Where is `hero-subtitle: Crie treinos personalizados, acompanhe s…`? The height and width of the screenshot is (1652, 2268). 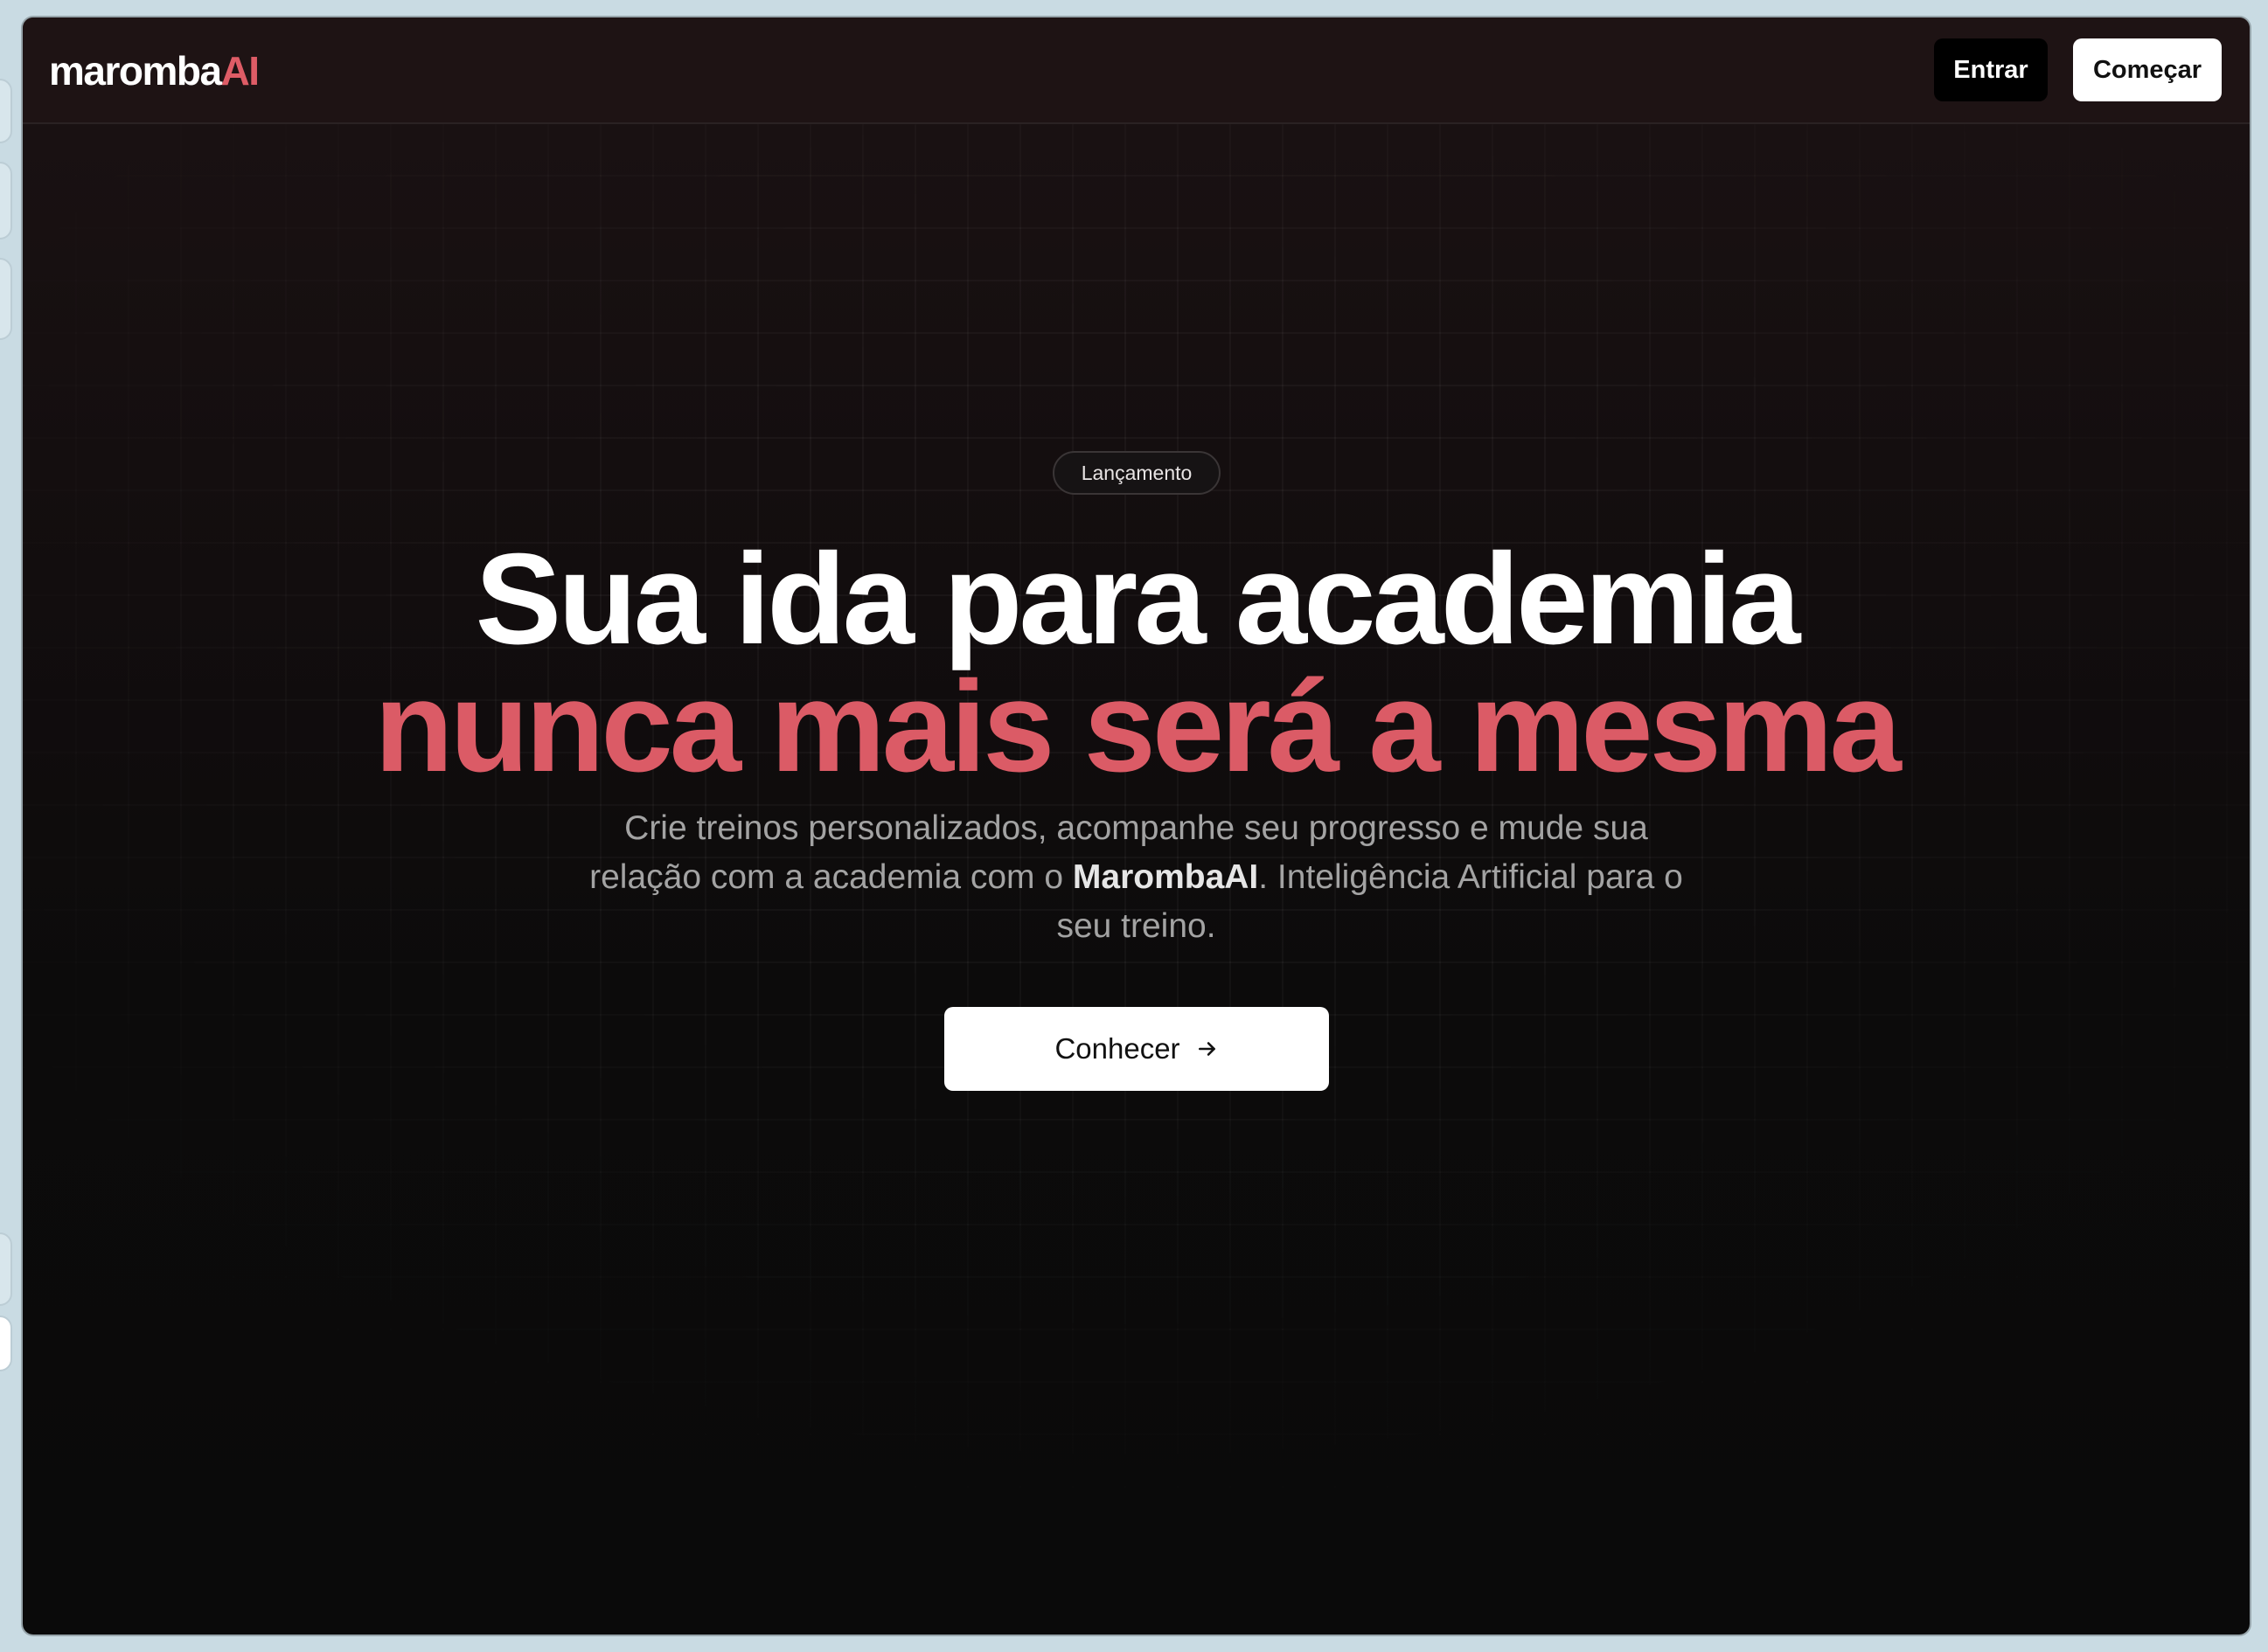 hero-subtitle: Crie treinos personalizados, acompanhe s… is located at coordinates (1136, 878).